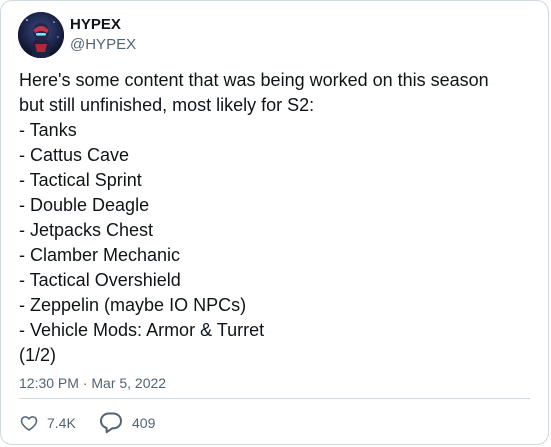  Describe the element at coordinates (61, 423) in the screenshot. I see `like-count: 7.4K` at that location.